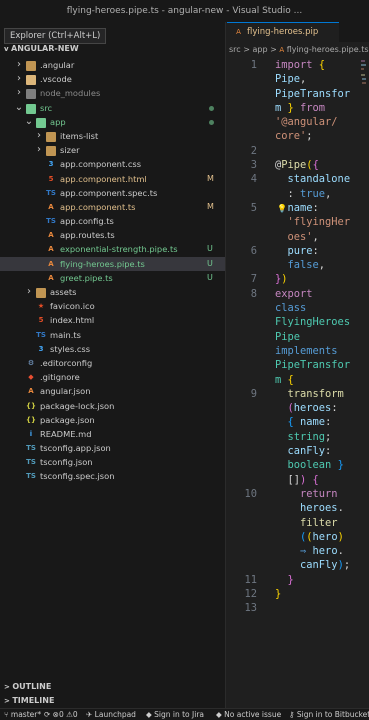  What do you see at coordinates (298, 194) in the screenshot?
I see `code-line: : true,` at bounding box center [298, 194].